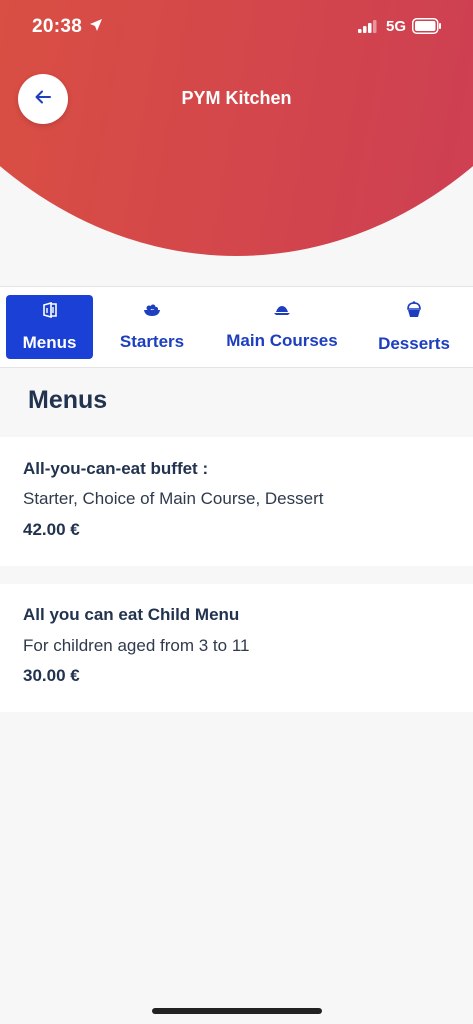 The image size is (473, 1024). What do you see at coordinates (427, 28) in the screenshot?
I see `battery-icon` at bounding box center [427, 28].